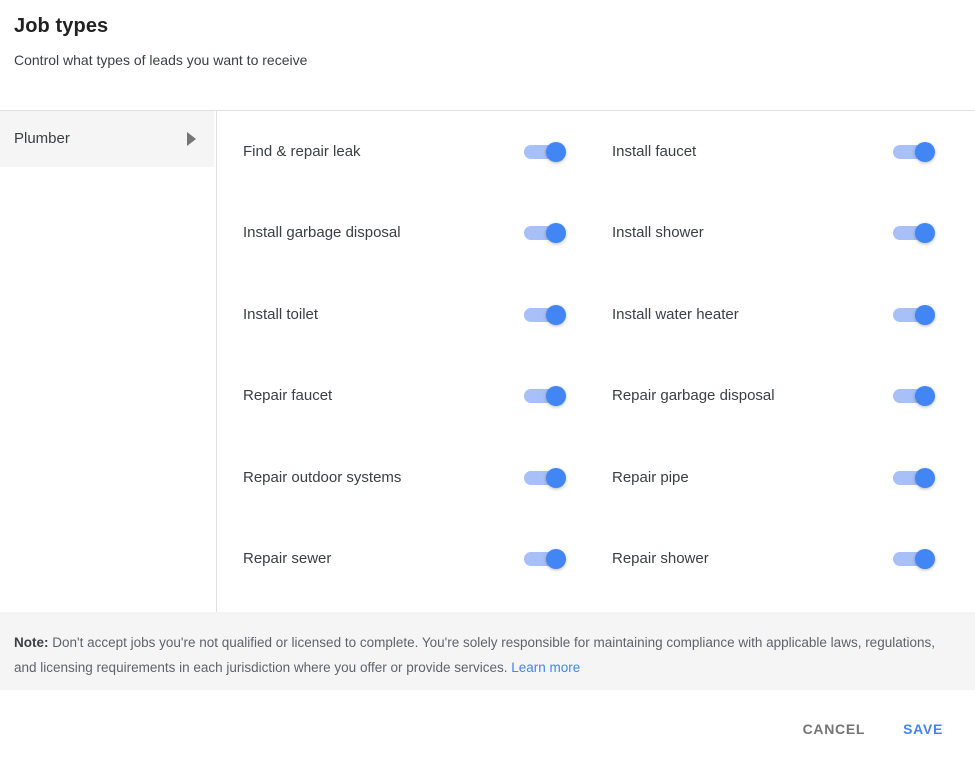 The image size is (975, 767). Describe the element at coordinates (42, 138) in the screenshot. I see `sidebar-item-label: Plumber` at that location.